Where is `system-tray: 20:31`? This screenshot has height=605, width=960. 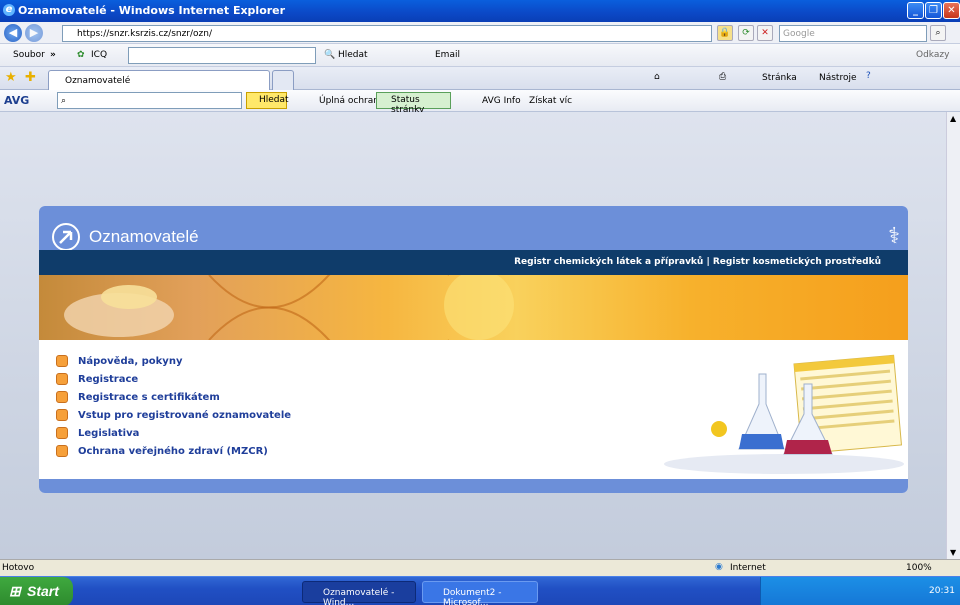 system-tray: 20:31 is located at coordinates (860, 591).